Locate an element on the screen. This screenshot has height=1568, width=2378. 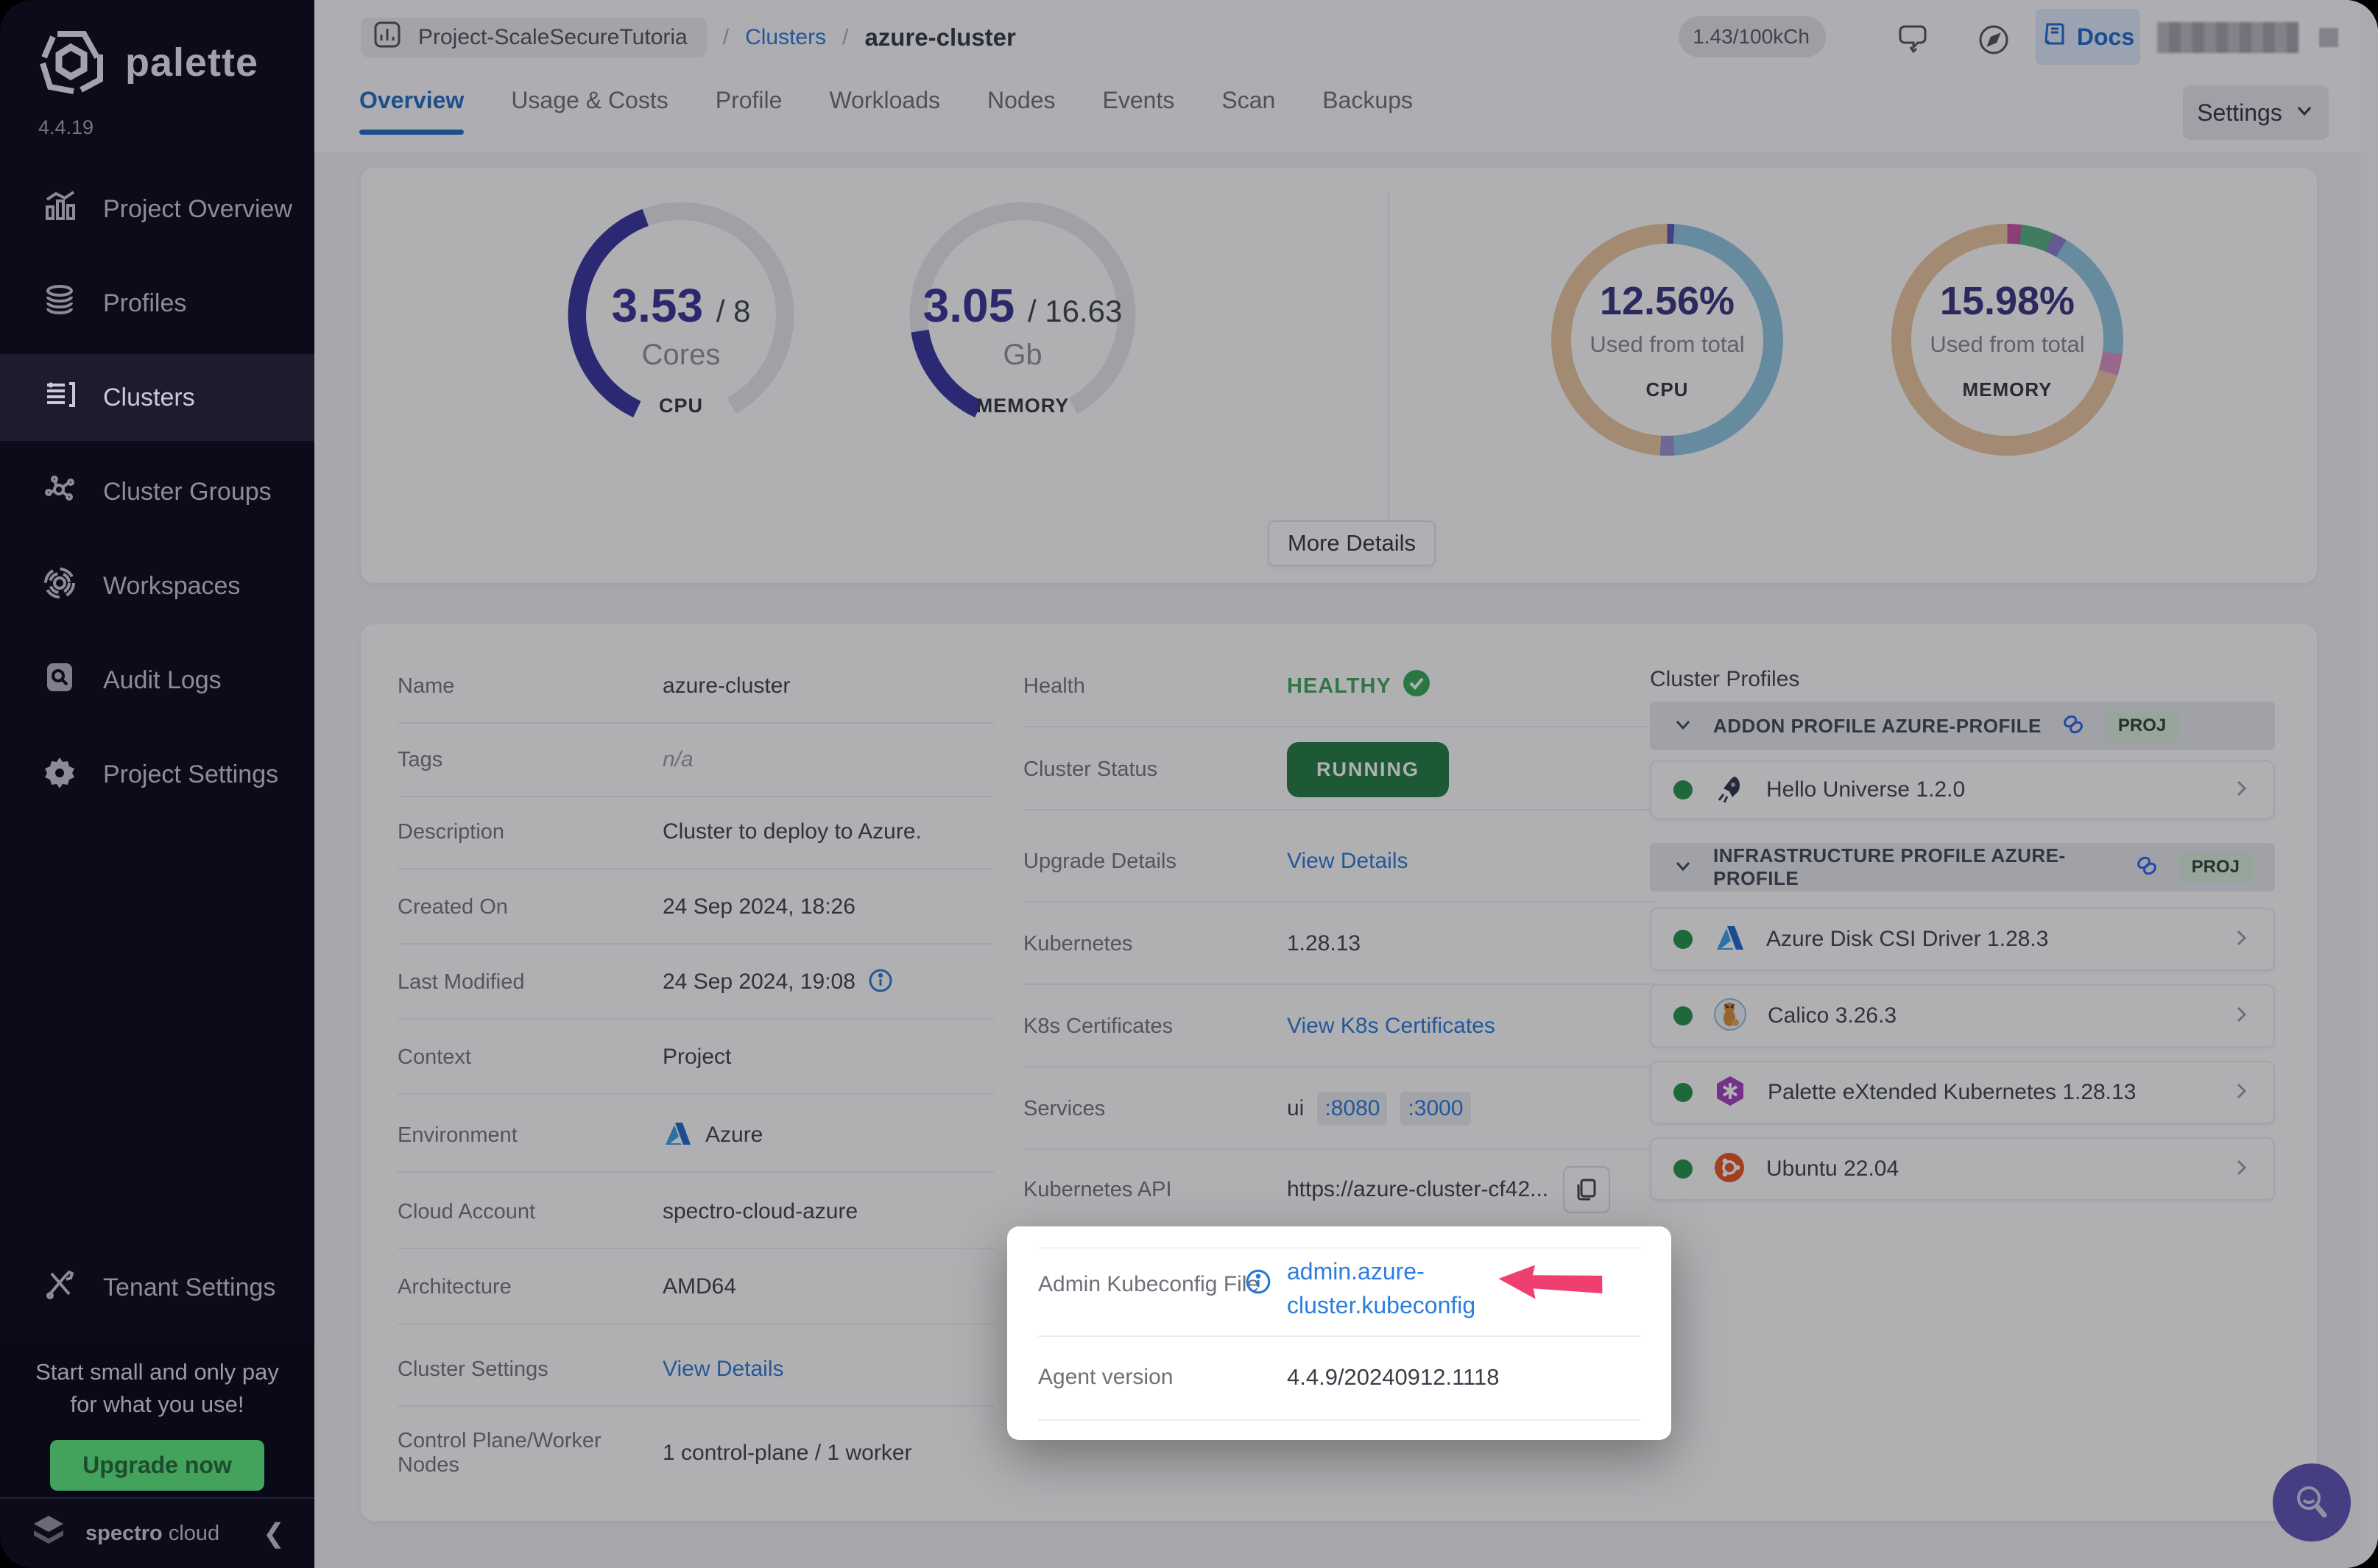
bar-chart-icon is located at coordinates (60, 210).